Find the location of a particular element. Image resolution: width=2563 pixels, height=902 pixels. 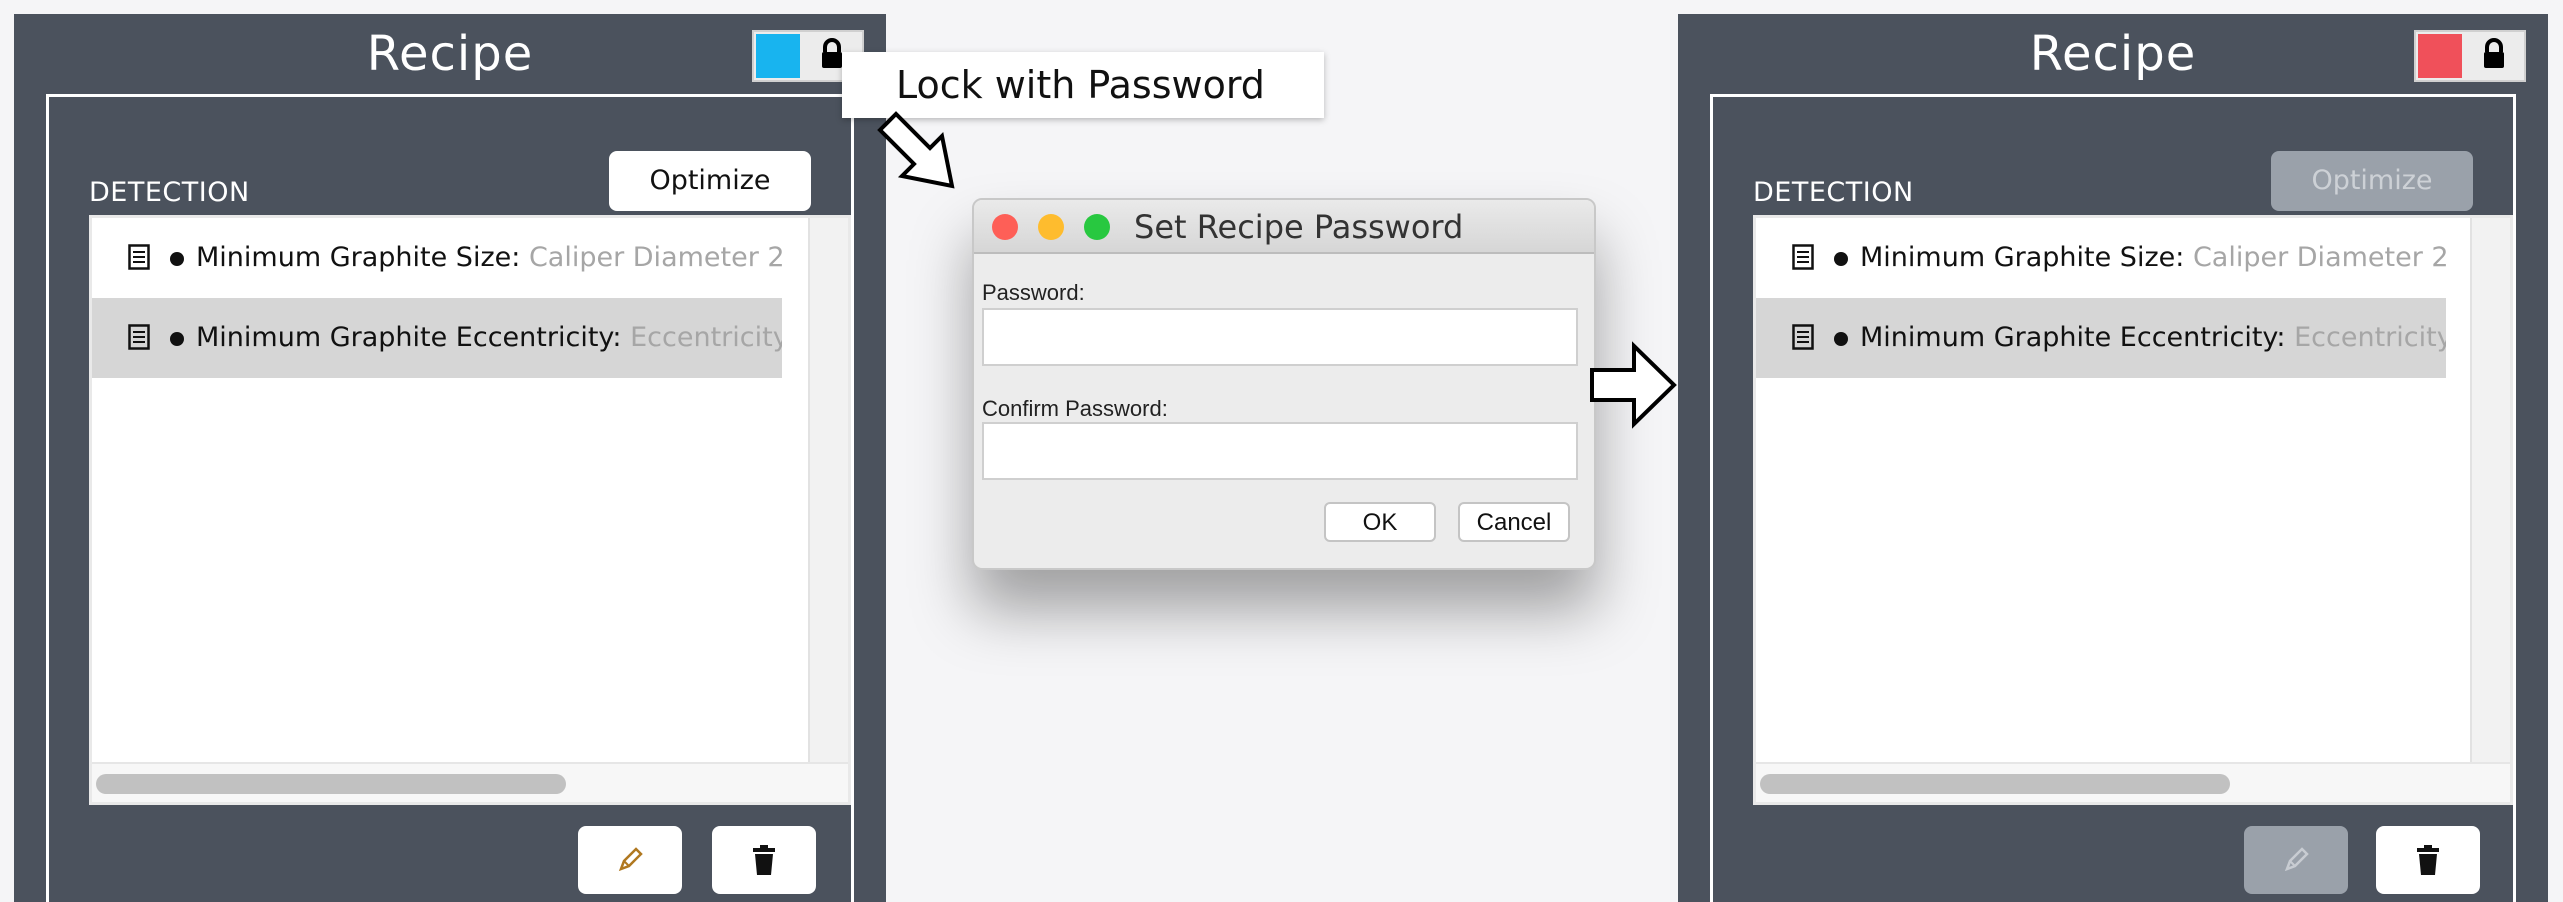

cancel-button: Cancel is located at coordinates (1514, 522).